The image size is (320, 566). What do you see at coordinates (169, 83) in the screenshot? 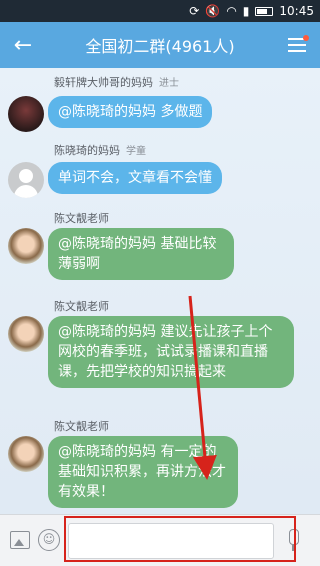
I see `sender-rank: 进士` at bounding box center [169, 83].